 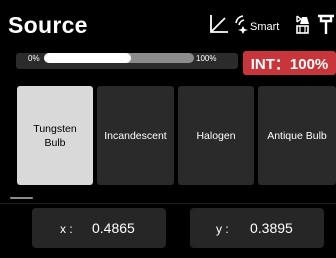 I want to click on slider-fill, so click(x=87, y=58).